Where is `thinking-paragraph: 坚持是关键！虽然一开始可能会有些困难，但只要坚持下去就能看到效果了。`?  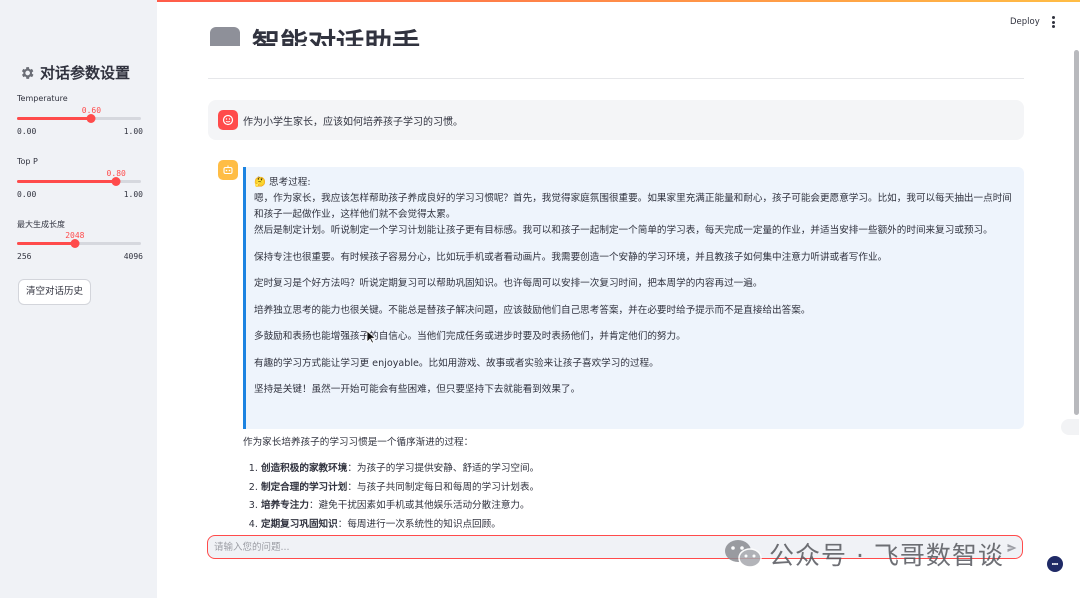 thinking-paragraph: 坚持是关键！虽然一开始可能会有些困难，但只要坚持下去就能看到效果了。 is located at coordinates (417, 389).